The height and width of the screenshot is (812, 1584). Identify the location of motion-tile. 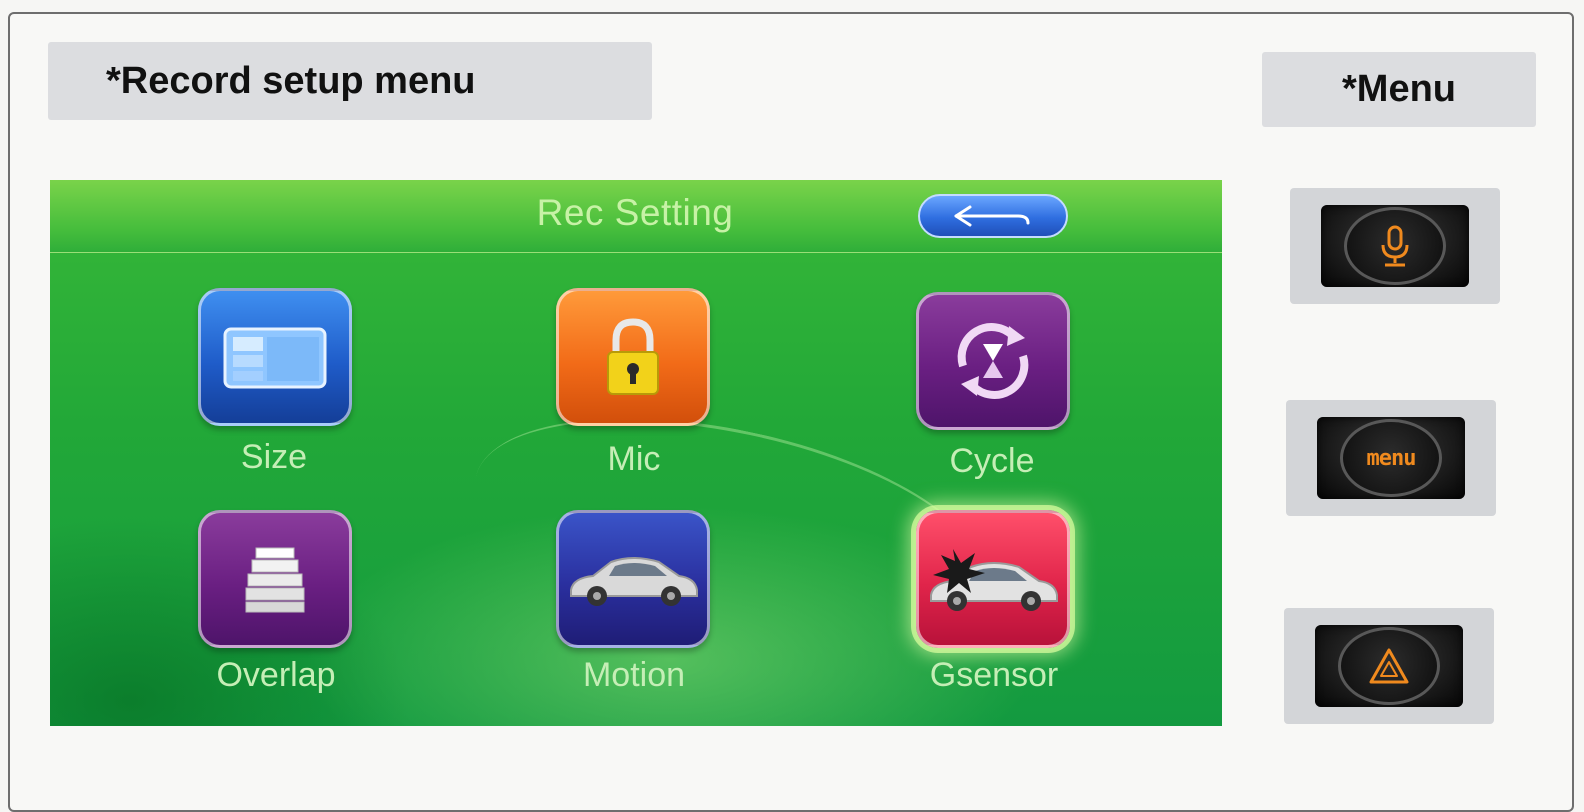
(633, 579).